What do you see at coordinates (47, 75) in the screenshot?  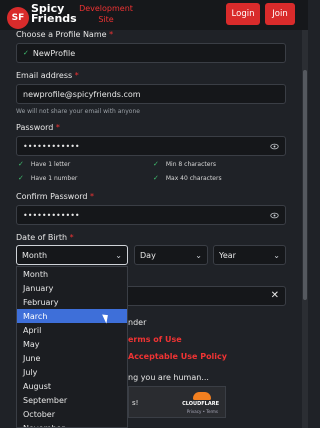 I see `email-label: Email address *` at bounding box center [47, 75].